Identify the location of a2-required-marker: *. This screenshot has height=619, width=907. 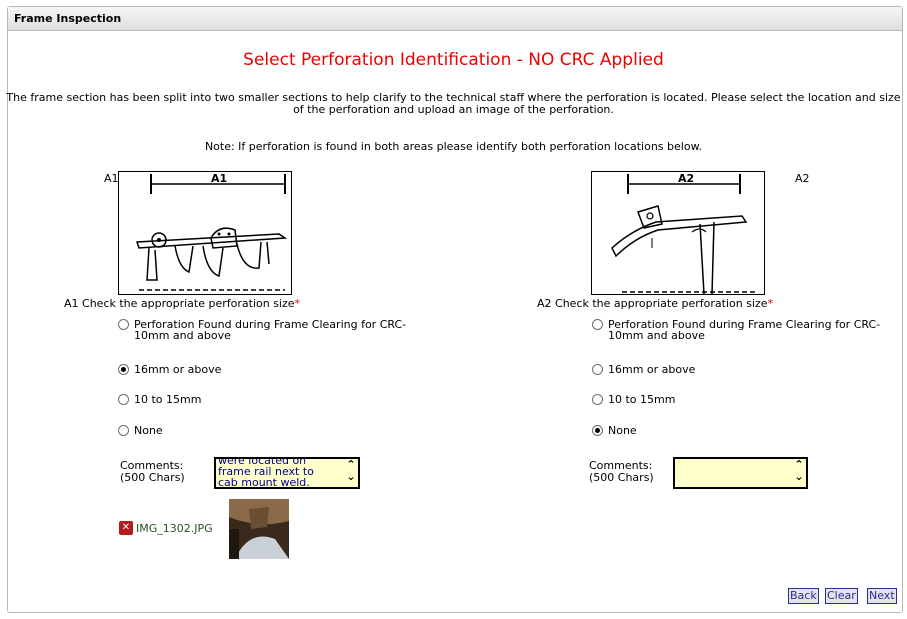
(770, 303).